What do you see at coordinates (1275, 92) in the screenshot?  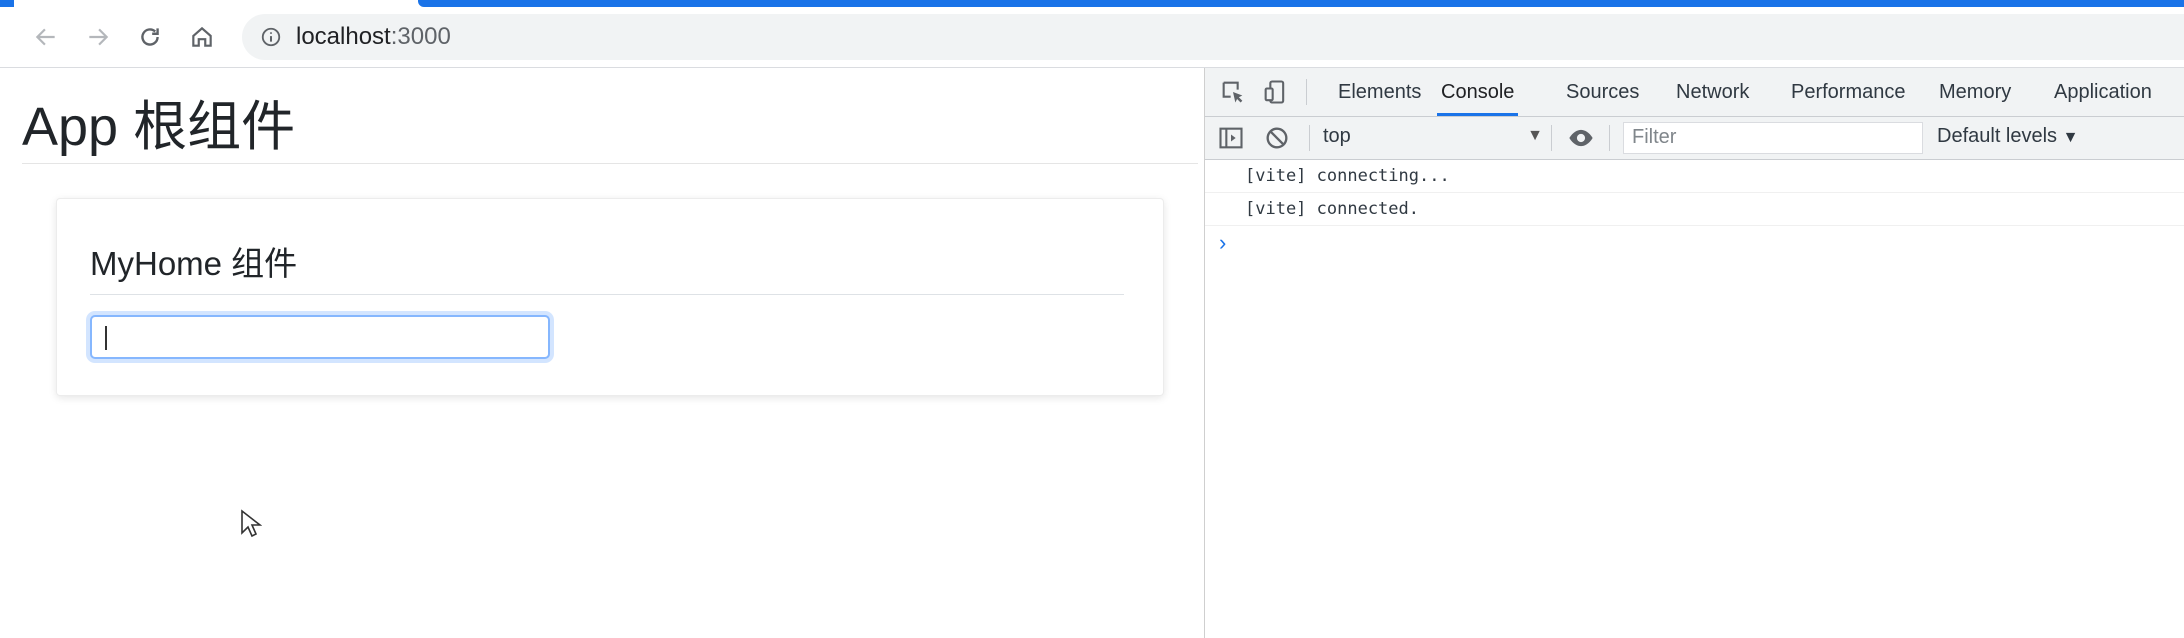 I see `device-toolbar-icon` at bounding box center [1275, 92].